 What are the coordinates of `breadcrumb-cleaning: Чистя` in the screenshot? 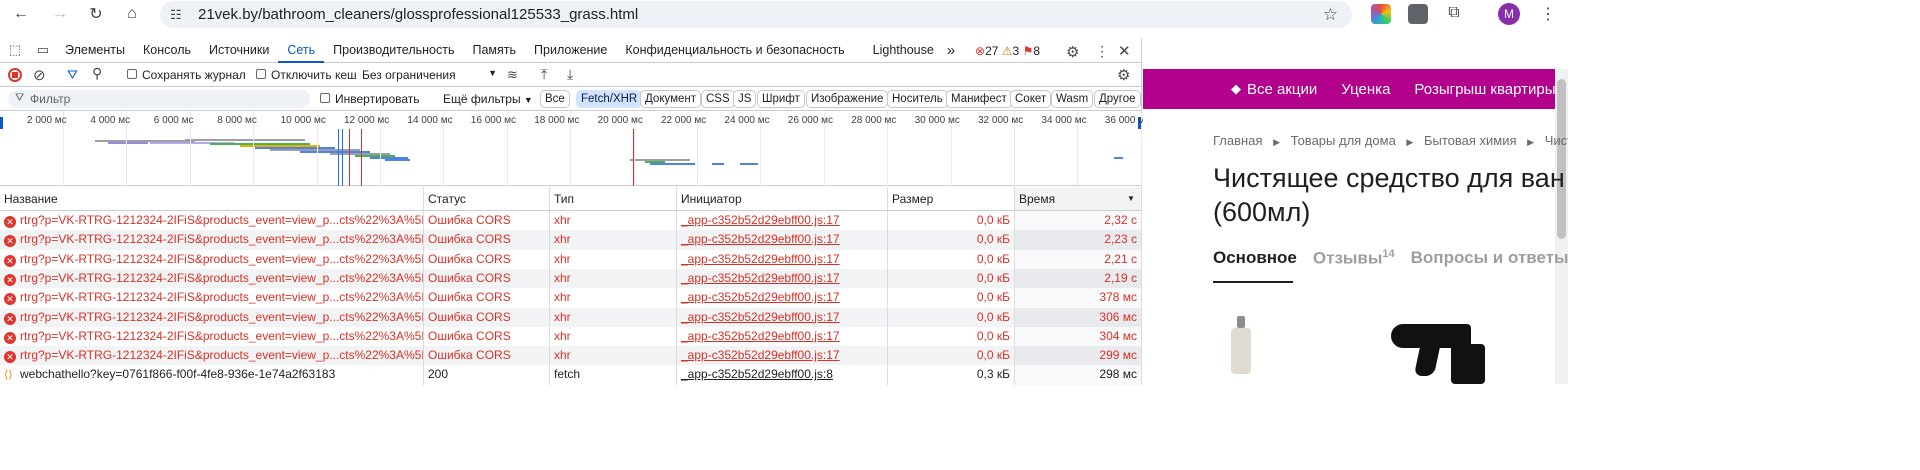 It's located at (1556, 140).